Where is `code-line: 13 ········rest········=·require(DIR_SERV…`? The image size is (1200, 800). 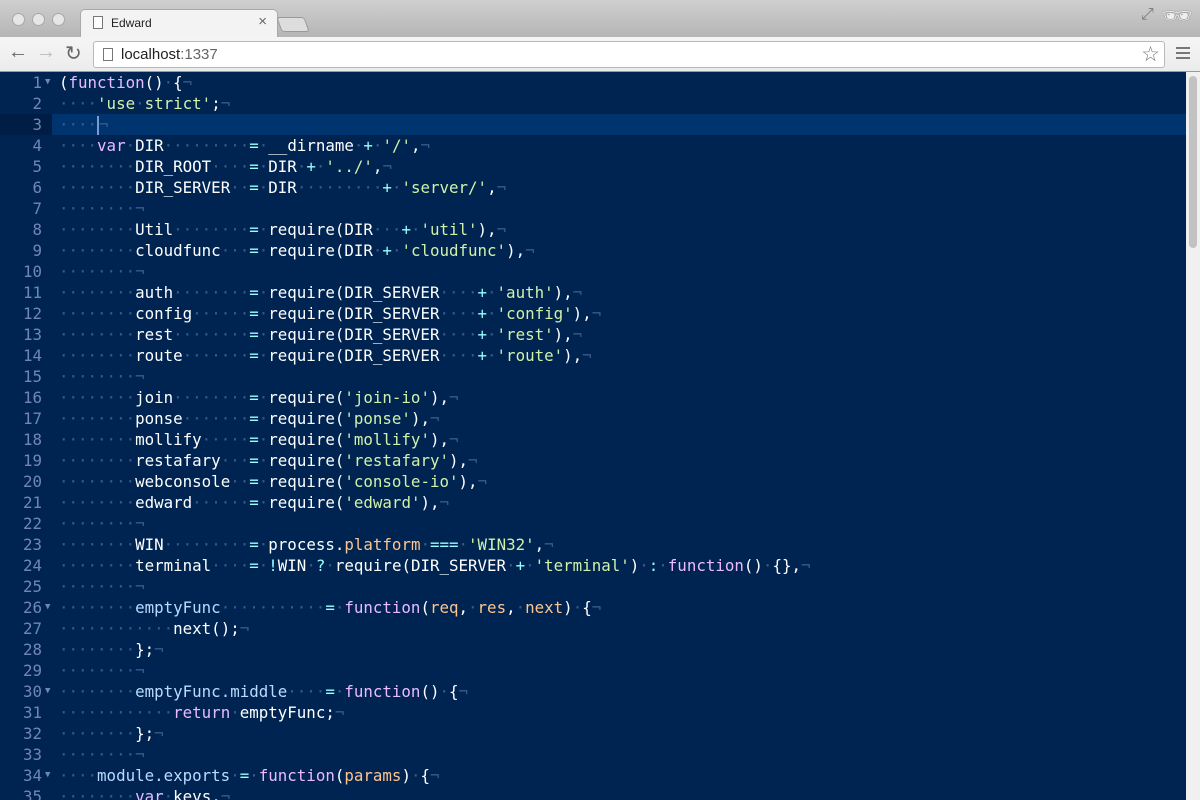 code-line: 13 ········rest········=·require(DIR_SERV… is located at coordinates (593, 334).